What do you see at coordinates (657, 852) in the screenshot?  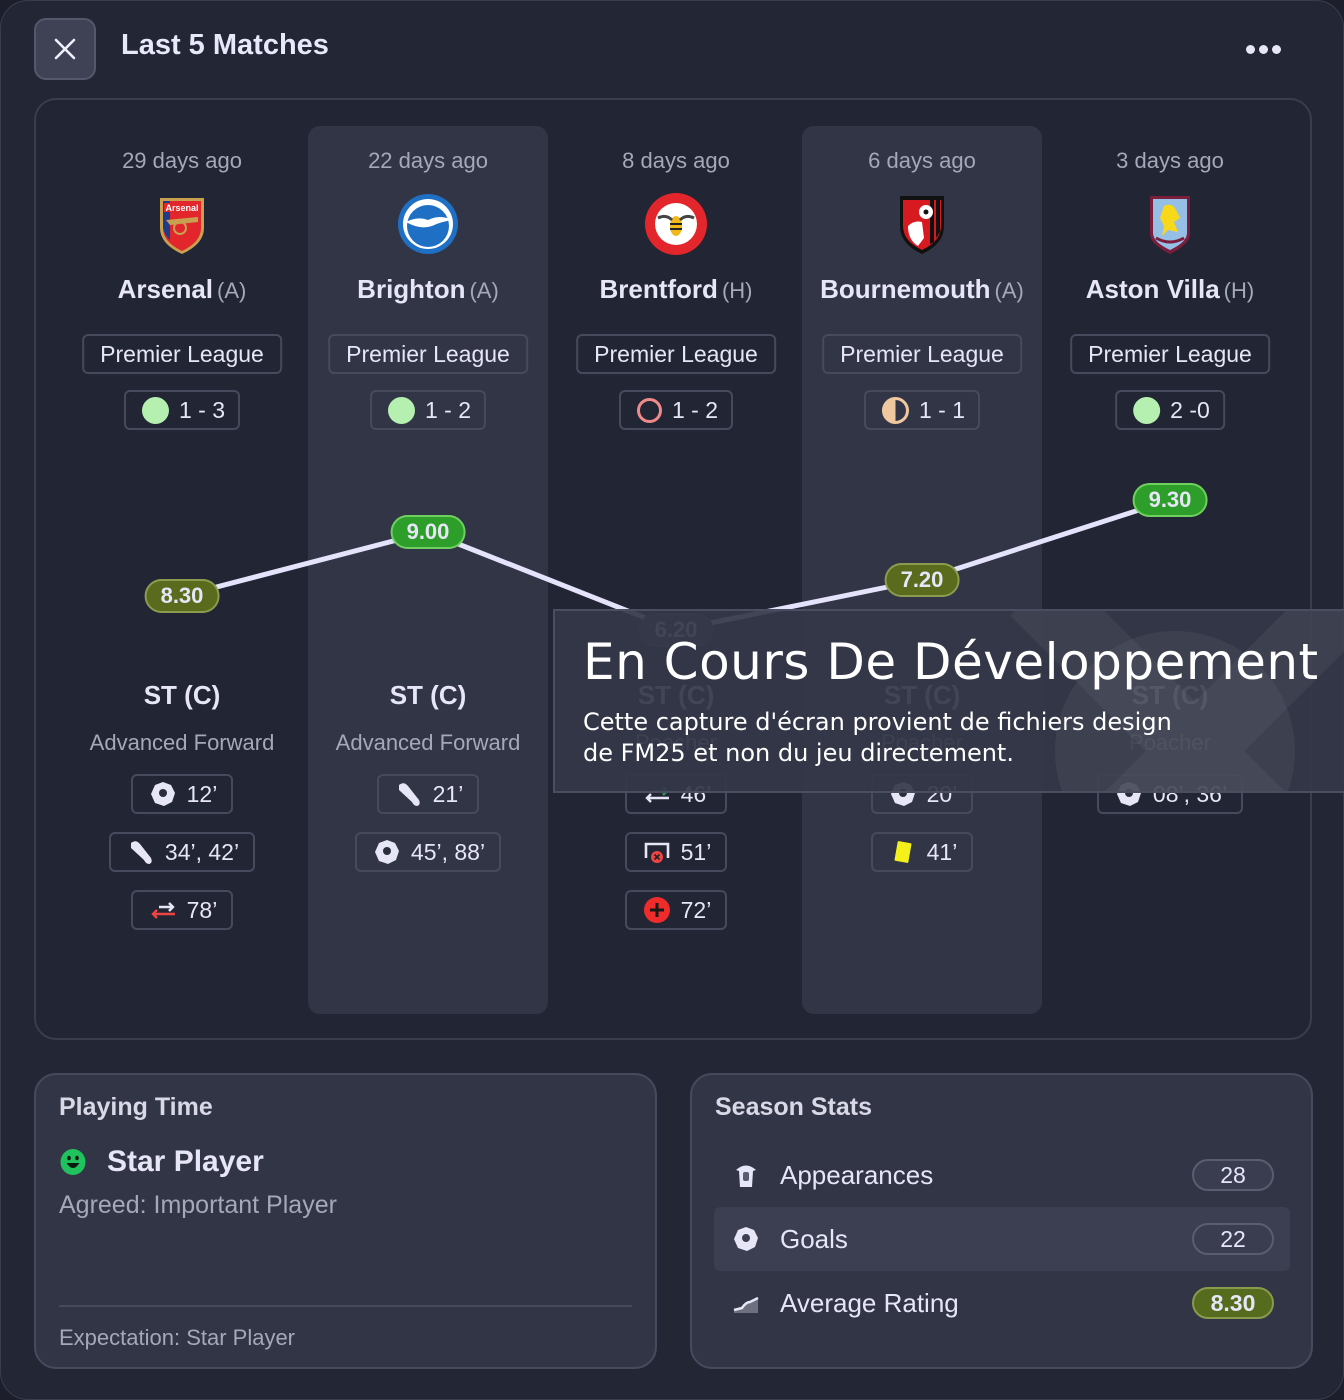 I see `missed-penalty-icon` at bounding box center [657, 852].